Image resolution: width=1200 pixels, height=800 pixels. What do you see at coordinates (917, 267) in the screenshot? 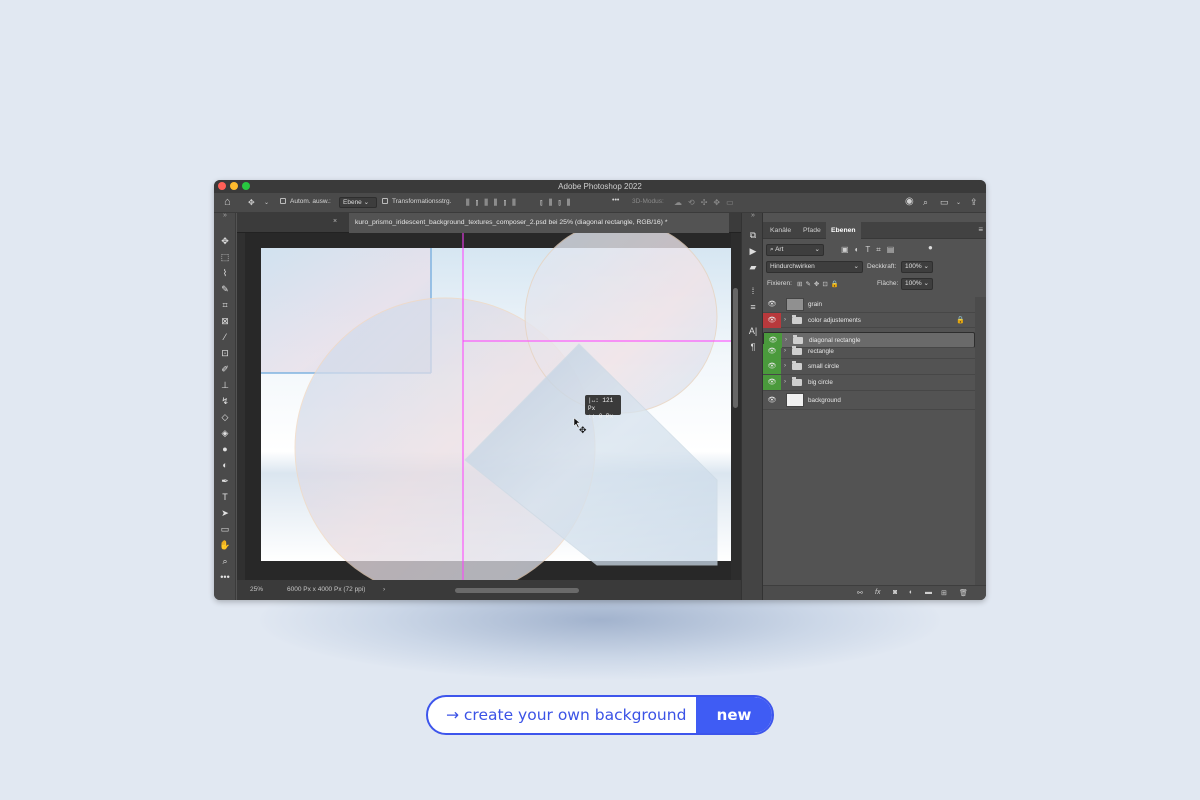
I see `opacity-field: 100% ⌄` at bounding box center [917, 267].